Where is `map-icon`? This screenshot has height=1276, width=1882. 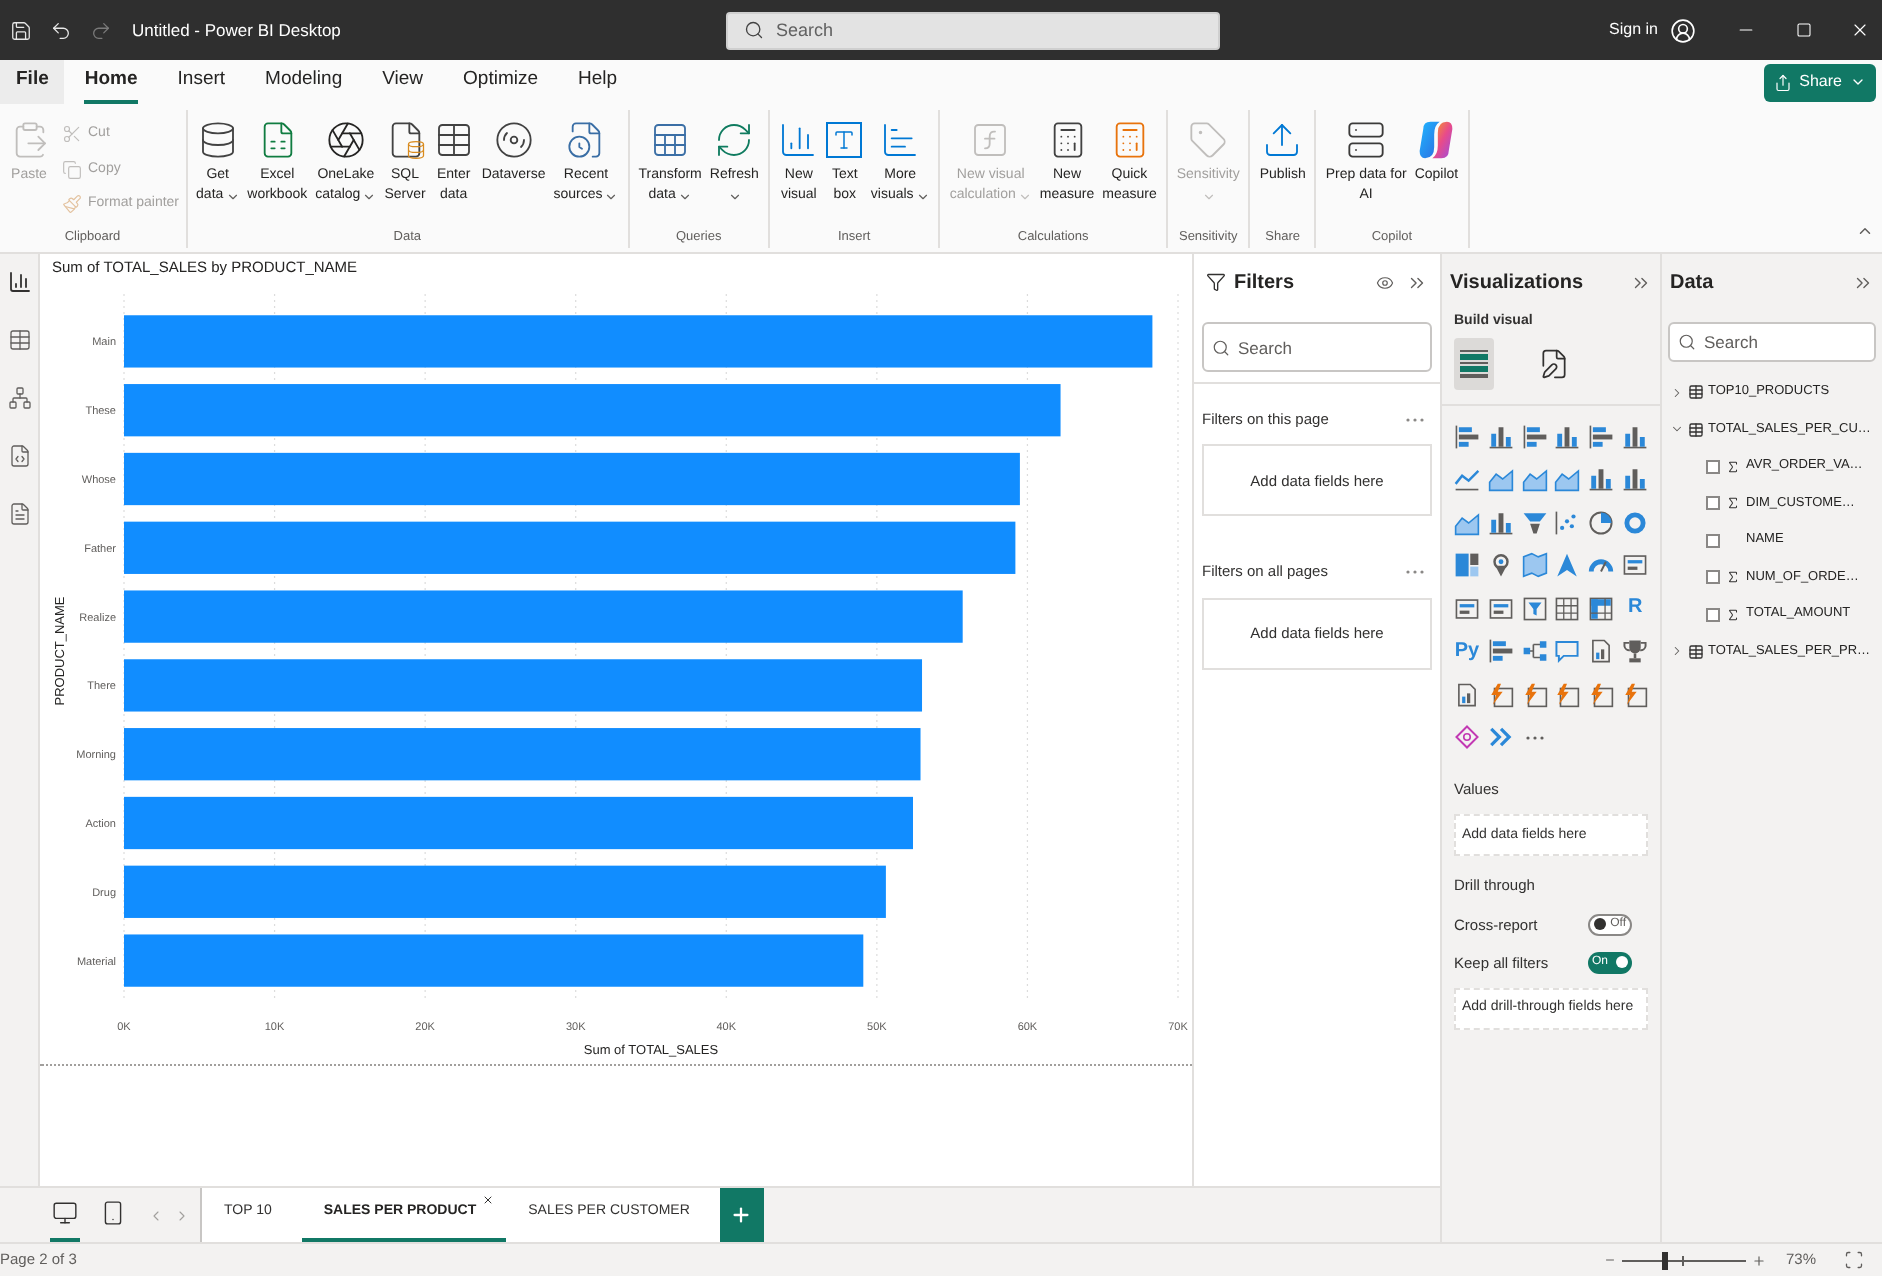 map-icon is located at coordinates (1534, 565).